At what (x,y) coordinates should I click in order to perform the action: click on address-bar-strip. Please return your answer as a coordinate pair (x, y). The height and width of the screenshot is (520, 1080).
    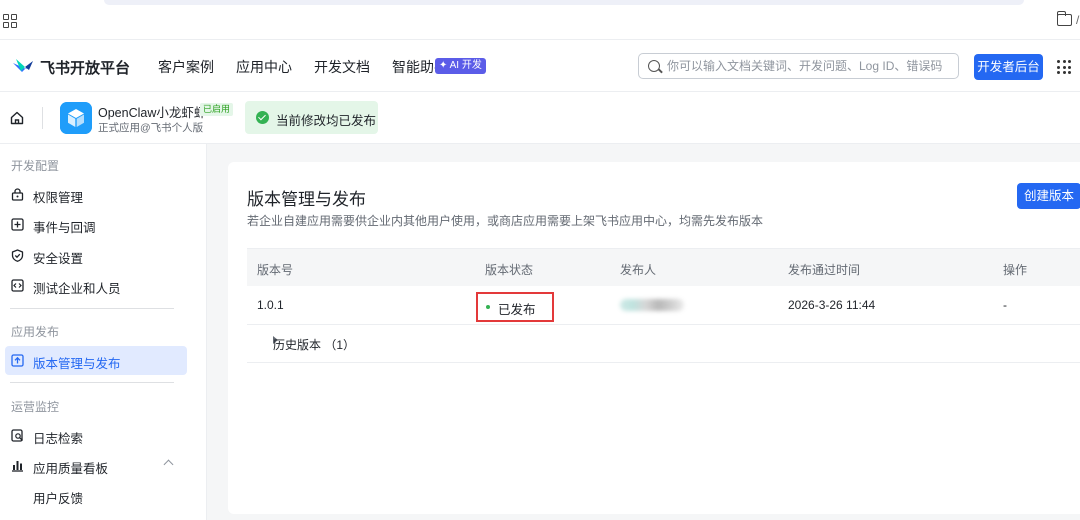
    Looking at the image, I should click on (564, 2).